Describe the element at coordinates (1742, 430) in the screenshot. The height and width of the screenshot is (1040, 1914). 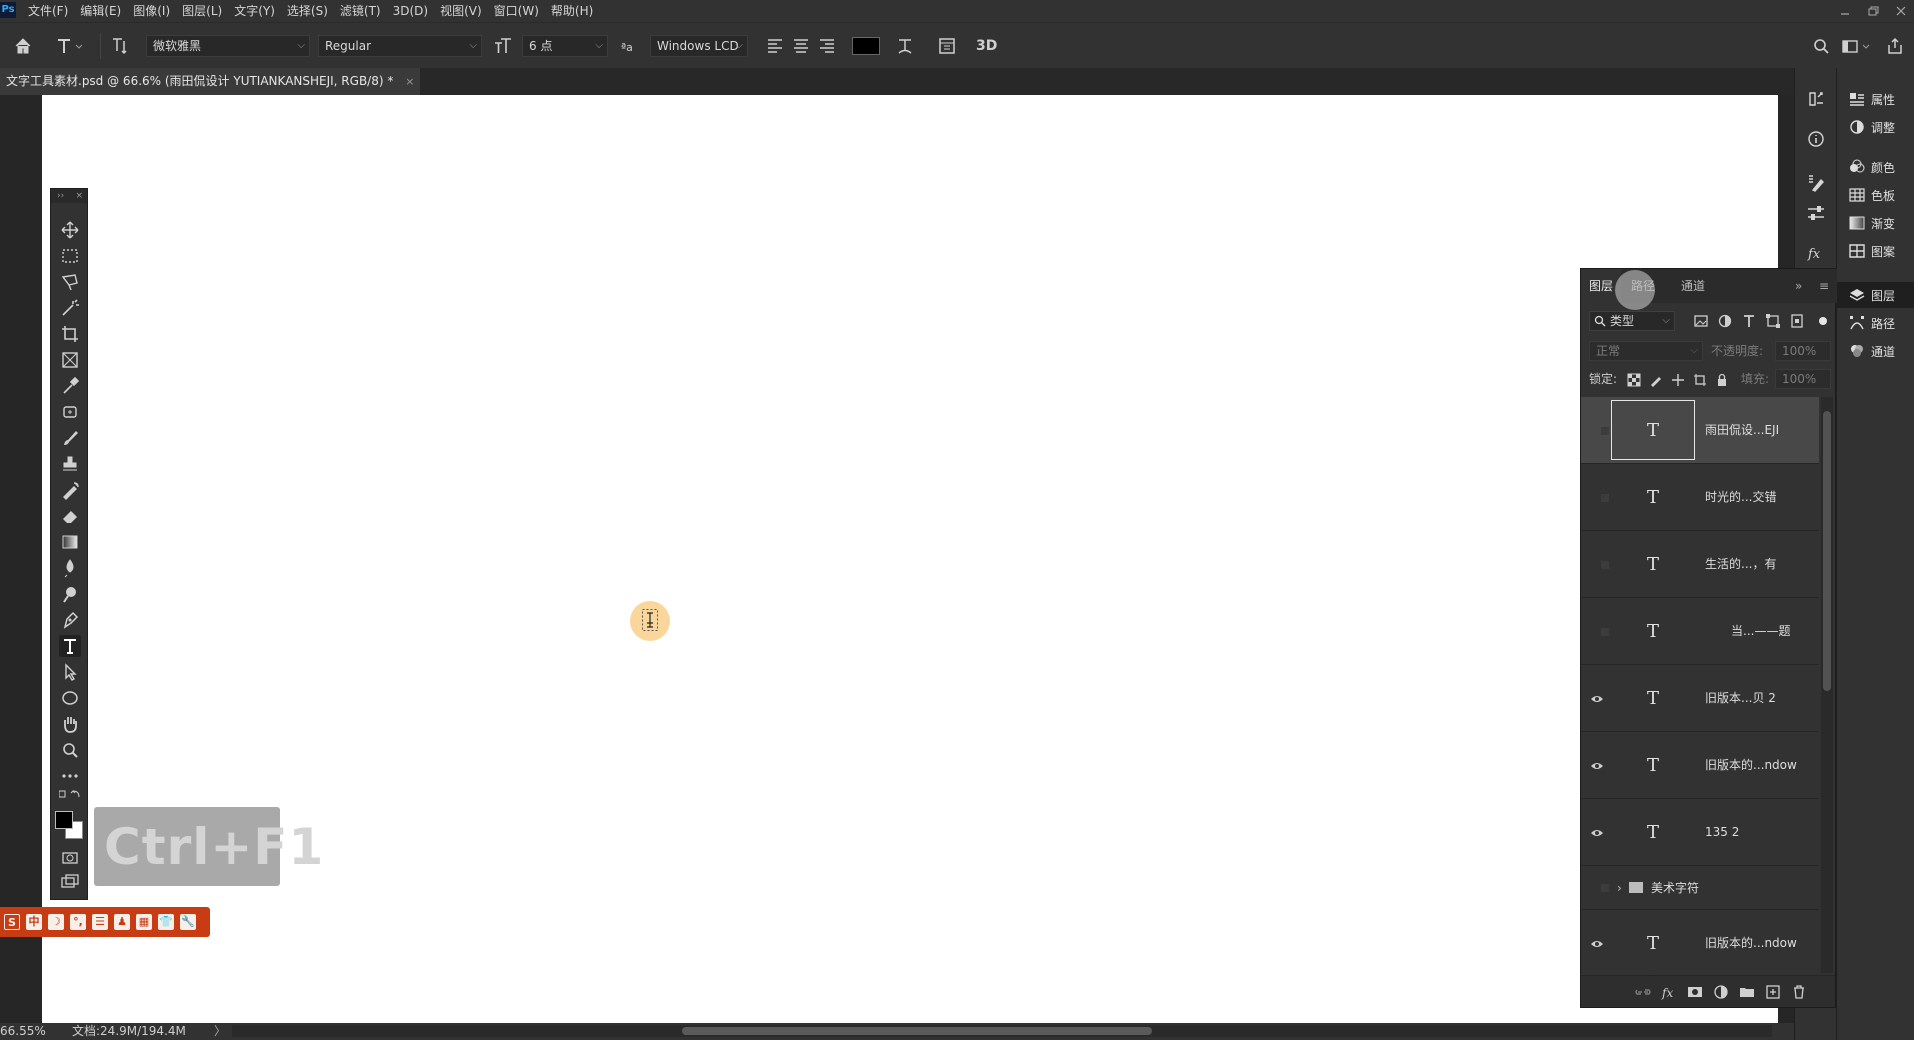
I see `layer-name: 雨田侃设...EJI` at that location.